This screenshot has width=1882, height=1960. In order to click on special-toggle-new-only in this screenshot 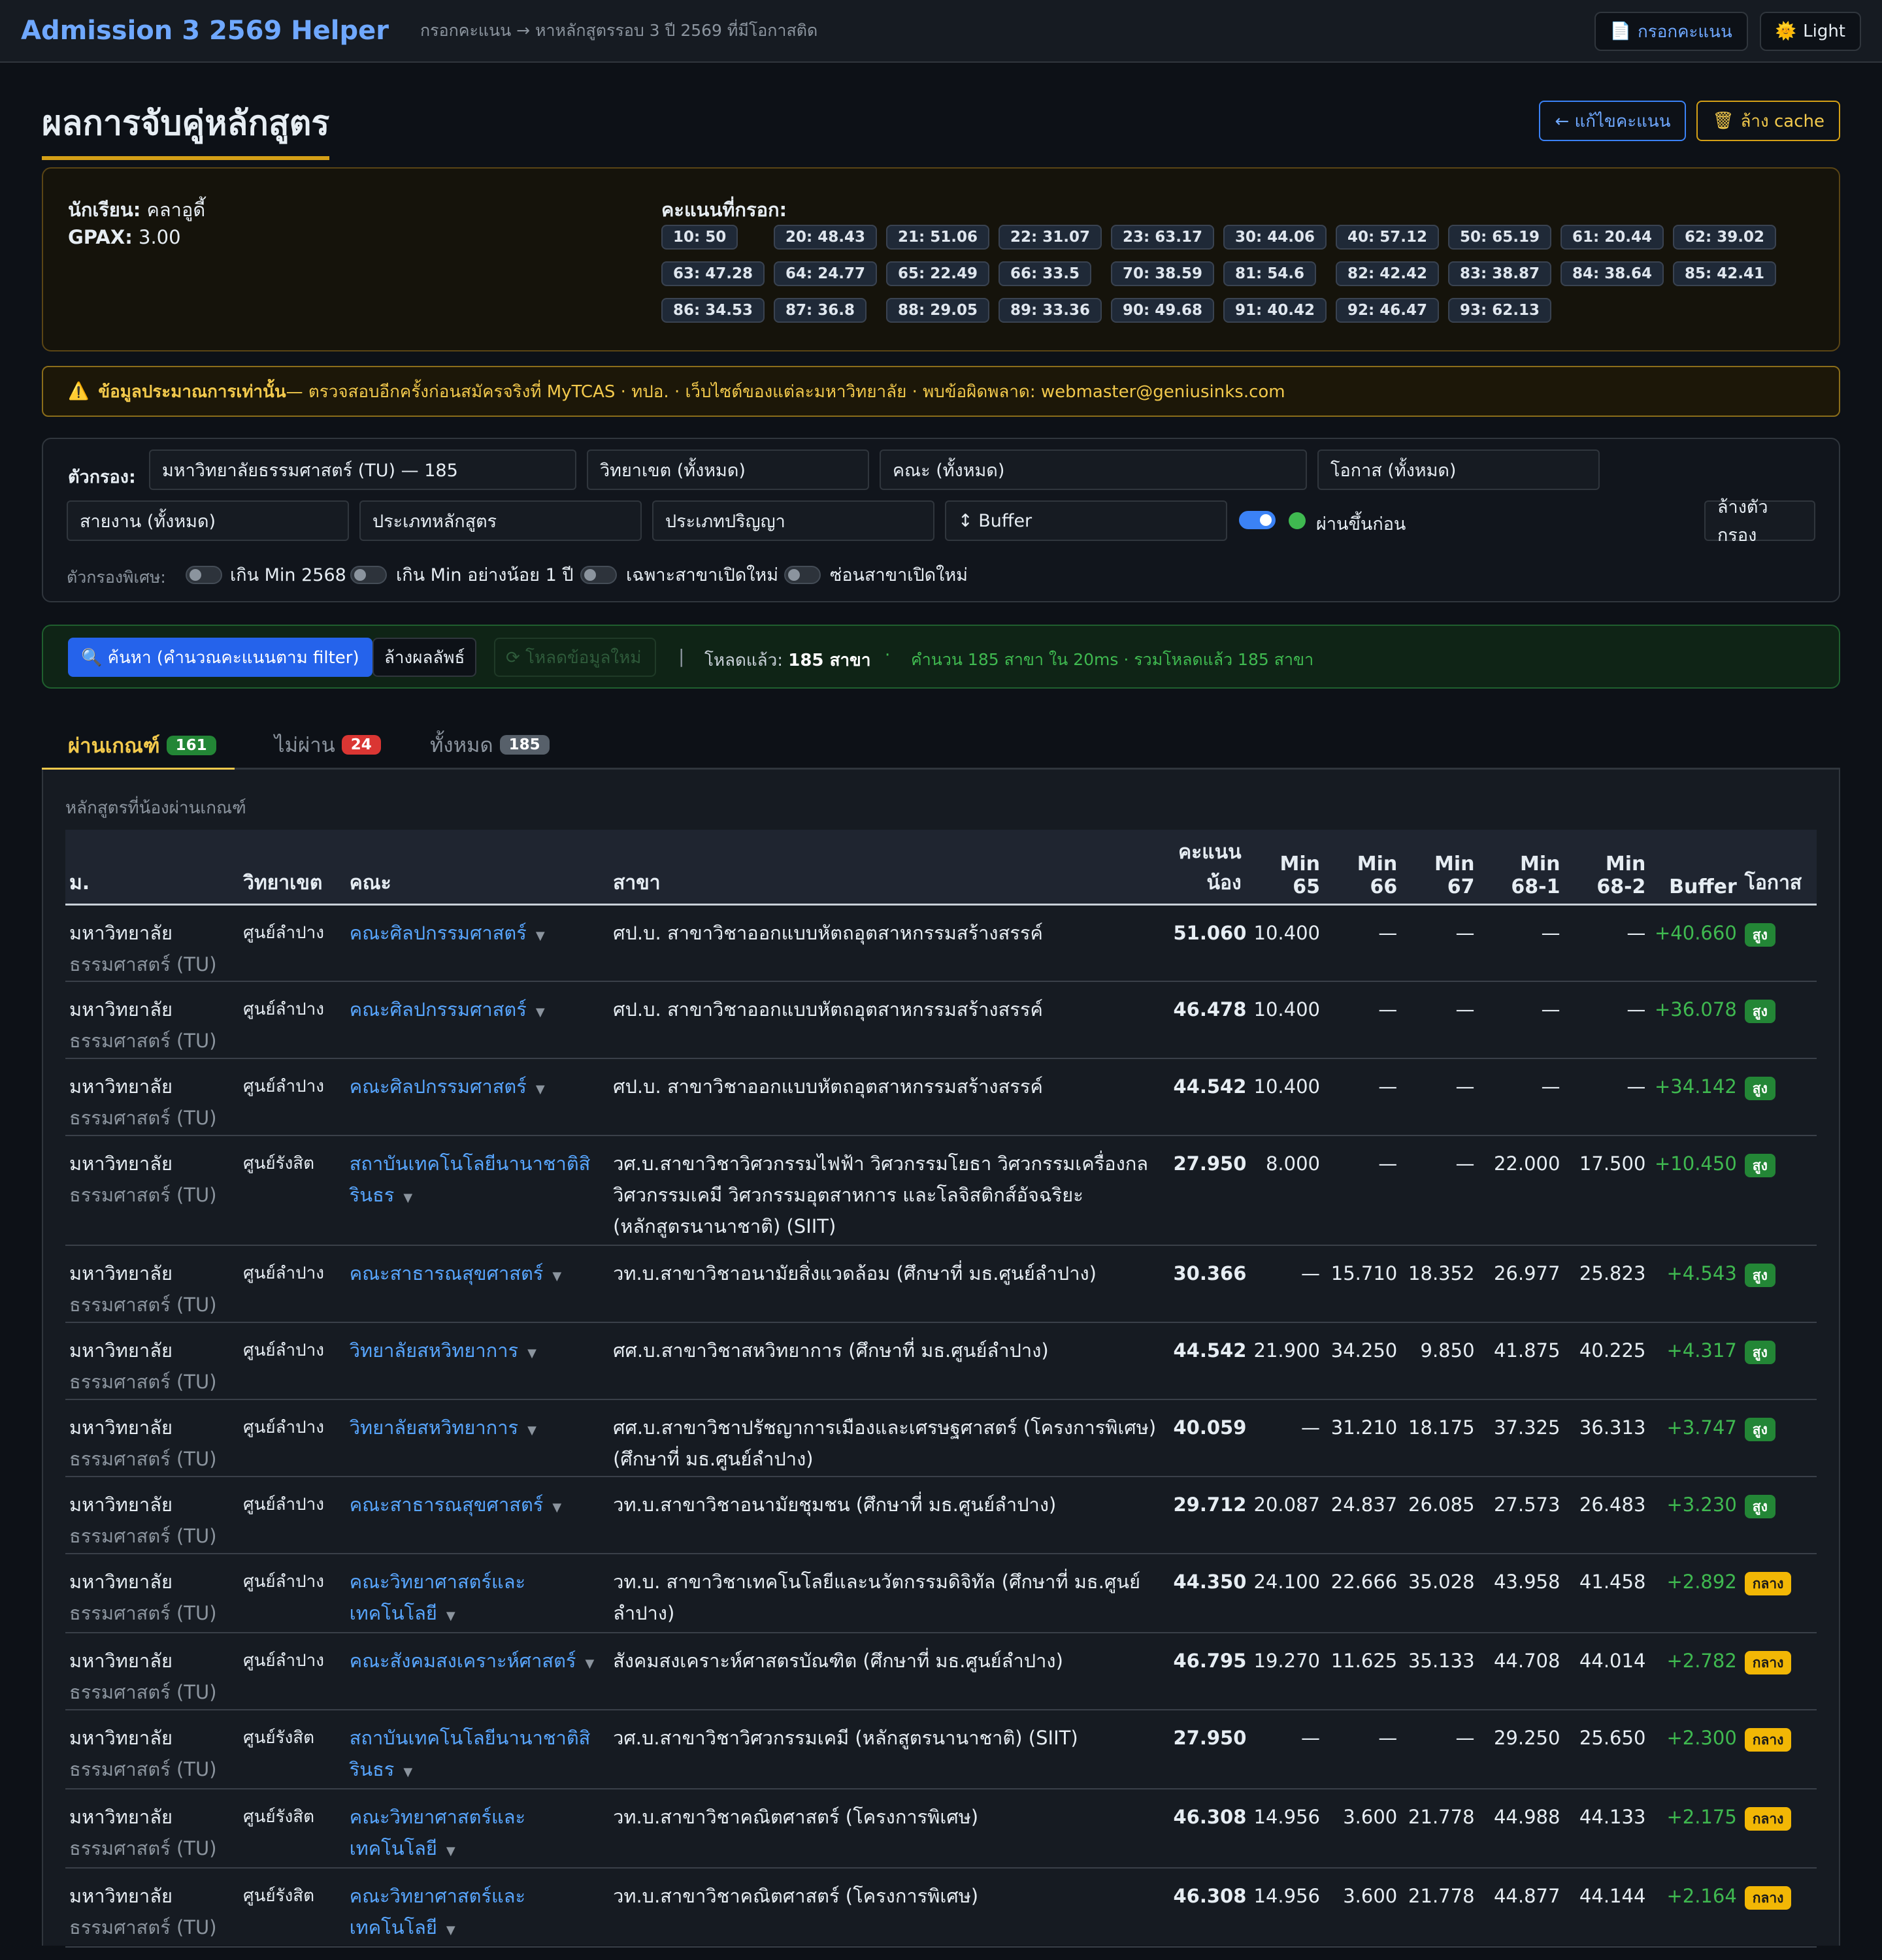, I will do `click(598, 575)`.